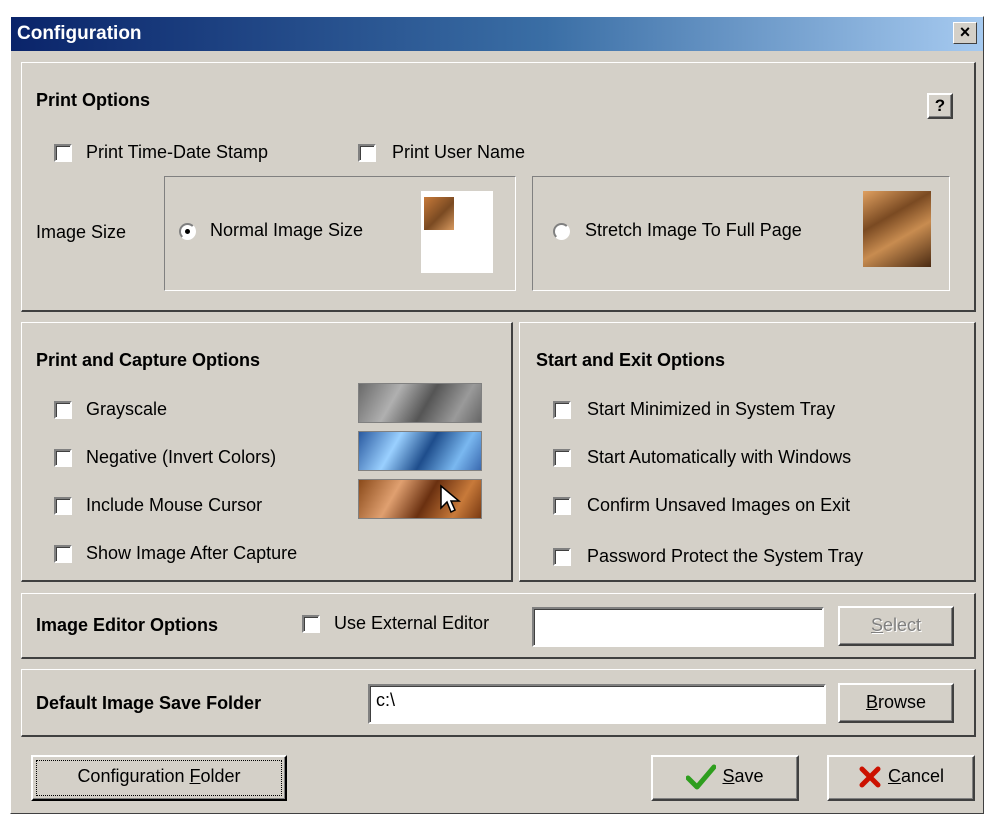 This screenshot has height=820, width=989. What do you see at coordinates (725, 556) in the screenshot?
I see `password-protect-label: Password Protect the System Tray` at bounding box center [725, 556].